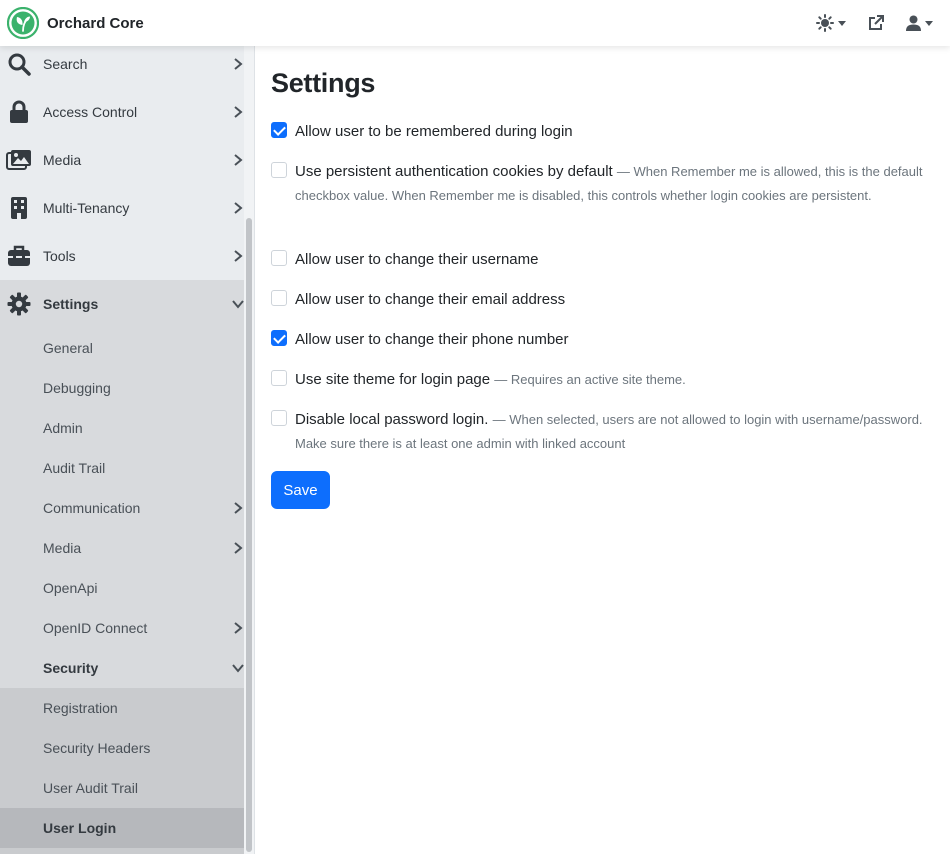 Image resolution: width=950 pixels, height=854 pixels. Describe the element at coordinates (86, 208) in the screenshot. I see `sidebar-item-label: Multi-Tenancy` at that location.